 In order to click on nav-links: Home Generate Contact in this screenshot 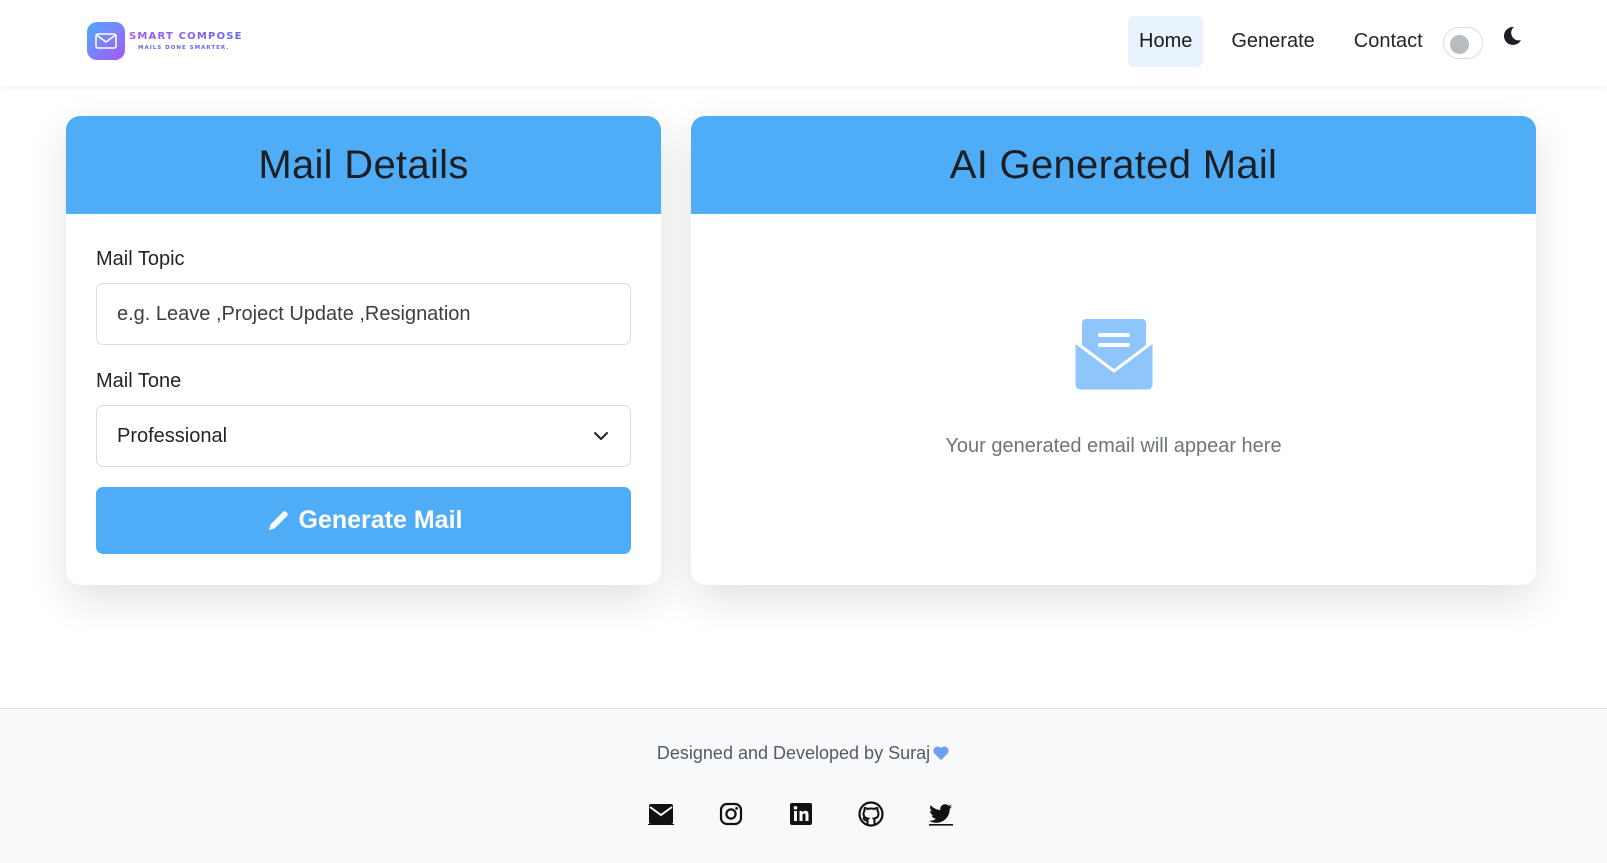, I will do `click(1325, 41)`.